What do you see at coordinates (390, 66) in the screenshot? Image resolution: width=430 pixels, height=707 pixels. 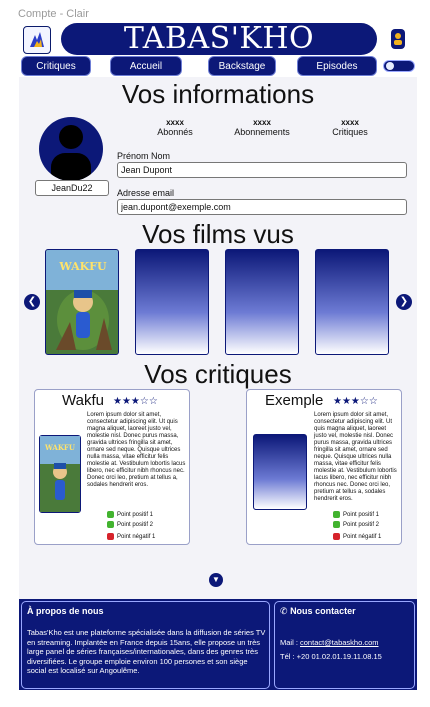 I see `sun-icon` at bounding box center [390, 66].